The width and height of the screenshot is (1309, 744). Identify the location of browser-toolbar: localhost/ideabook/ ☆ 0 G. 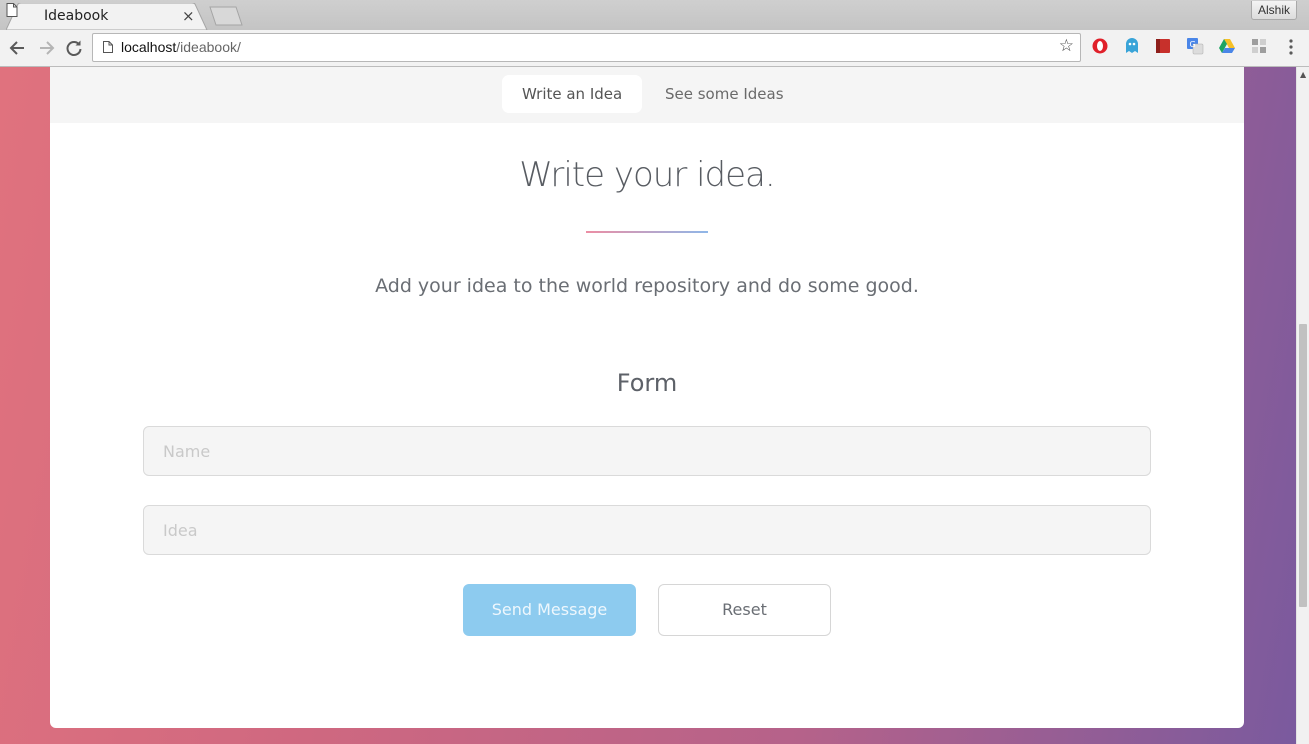
(654, 60).